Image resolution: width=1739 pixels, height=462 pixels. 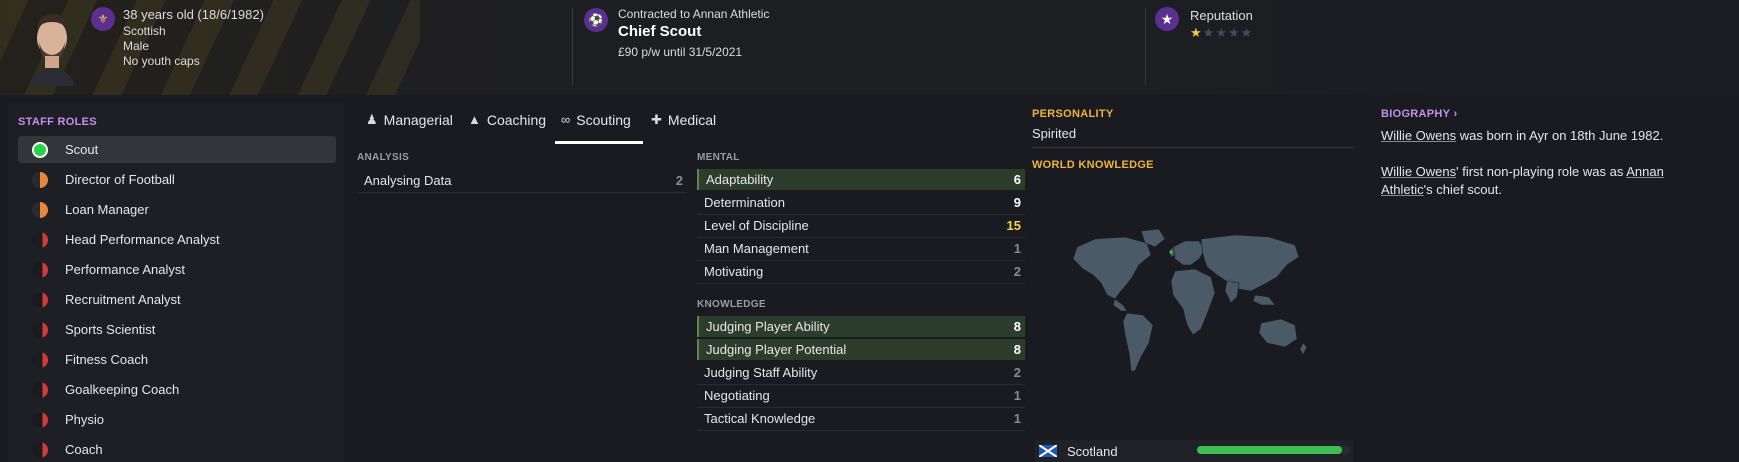 I want to click on tab-coaching: ▲ Coaching, so click(x=507, y=126).